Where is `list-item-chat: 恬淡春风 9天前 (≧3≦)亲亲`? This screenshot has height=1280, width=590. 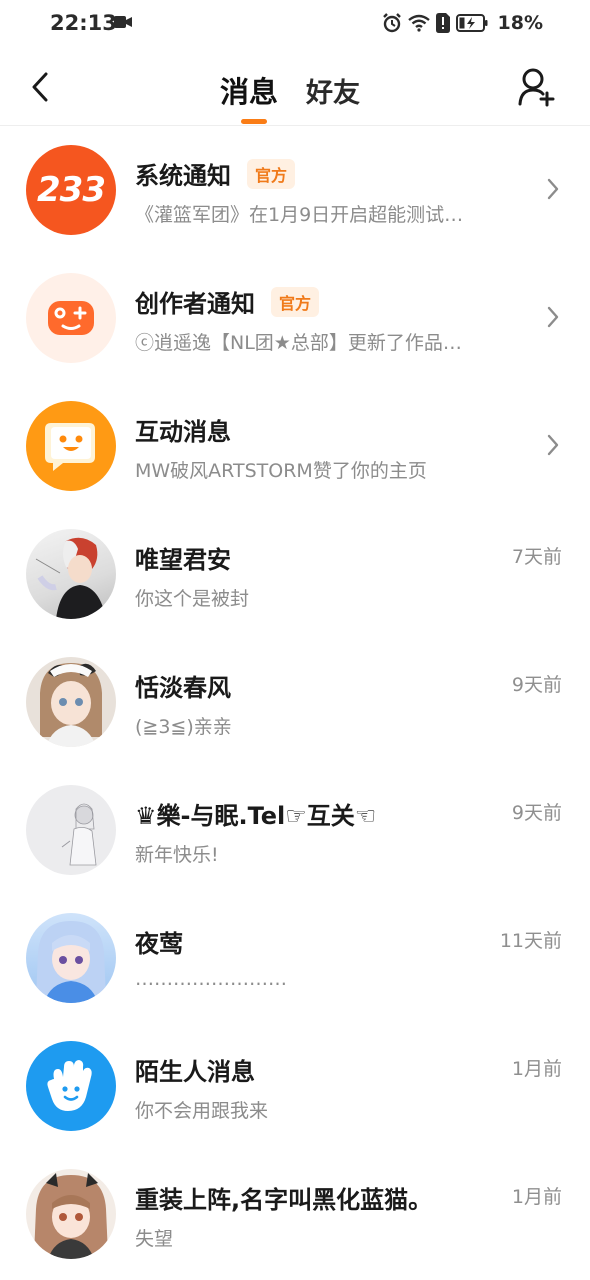 list-item-chat: 恬淡春风 9天前 (≧3≦)亲亲 is located at coordinates (295, 702).